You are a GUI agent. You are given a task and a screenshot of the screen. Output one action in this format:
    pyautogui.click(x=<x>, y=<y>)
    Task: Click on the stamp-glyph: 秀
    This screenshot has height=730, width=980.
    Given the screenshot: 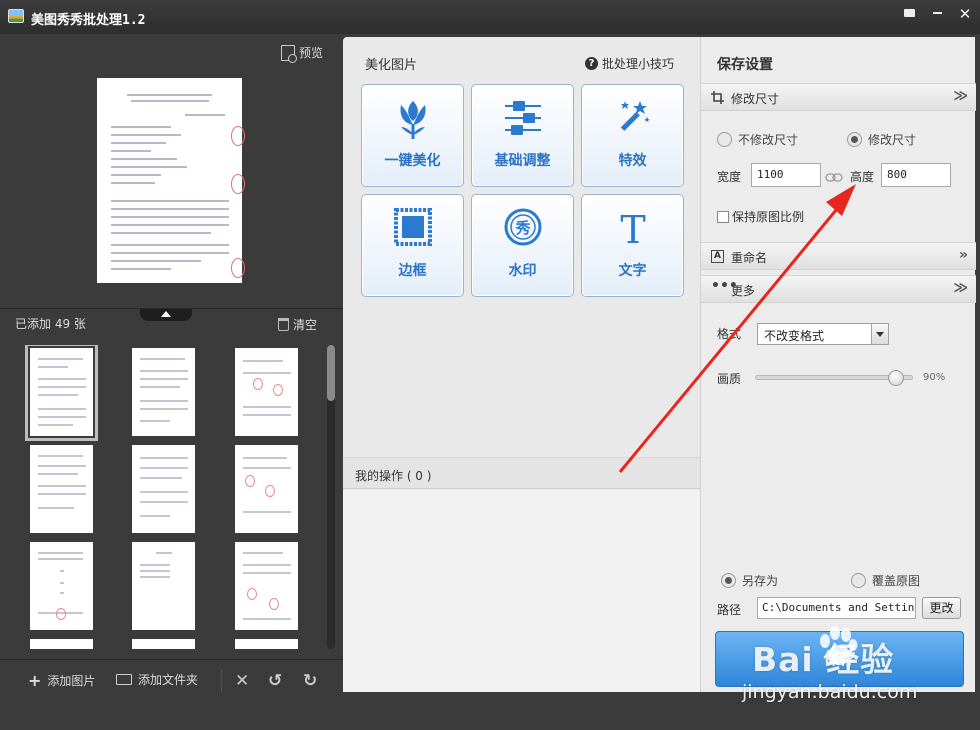 What is the action you would take?
    pyautogui.click(x=522, y=228)
    